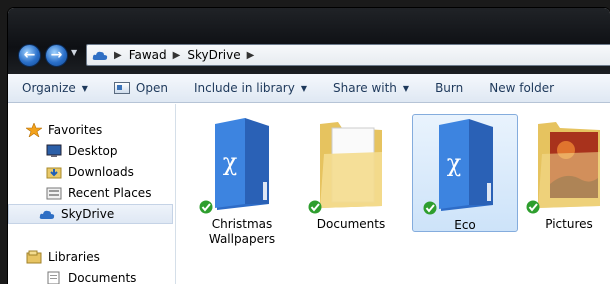 This screenshot has height=284, width=610. What do you see at coordinates (34, 130) in the screenshot?
I see `star-icon` at bounding box center [34, 130].